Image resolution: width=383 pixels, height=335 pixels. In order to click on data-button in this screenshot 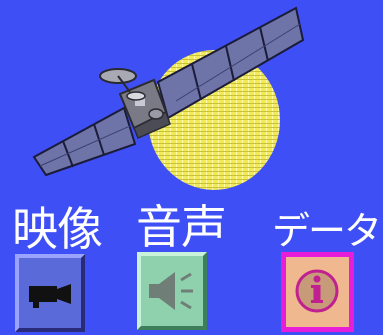, I will do `click(317, 292)`.